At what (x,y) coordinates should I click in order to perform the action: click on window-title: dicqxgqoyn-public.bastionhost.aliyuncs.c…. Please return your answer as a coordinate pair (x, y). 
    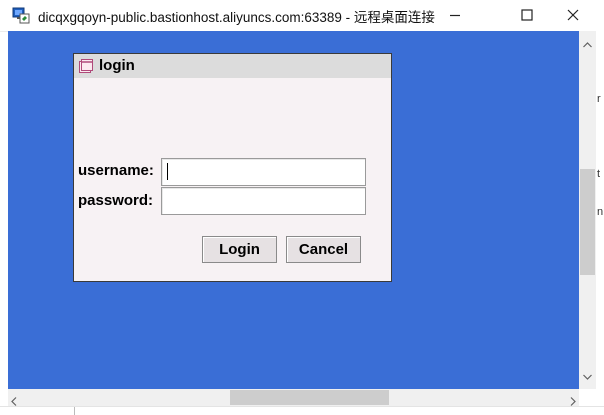
    Looking at the image, I should click on (236, 17).